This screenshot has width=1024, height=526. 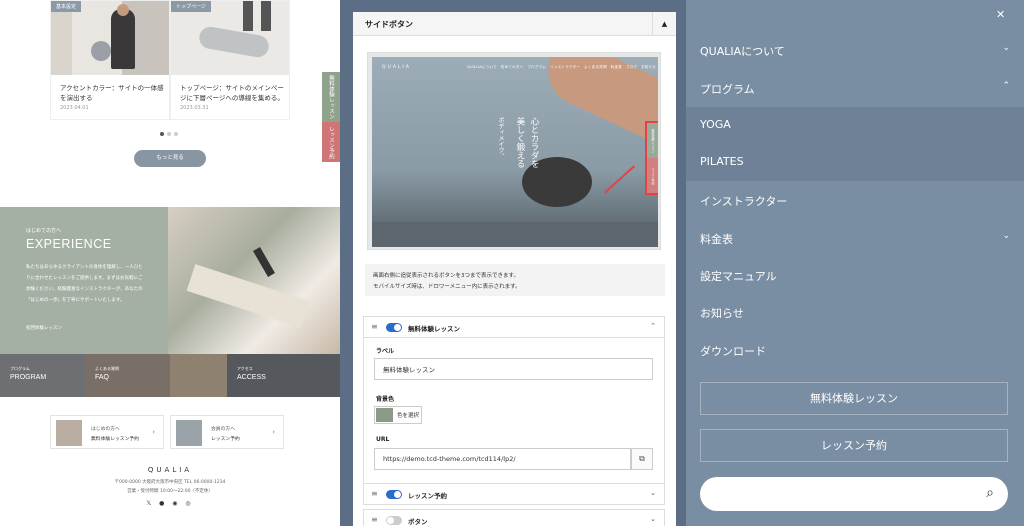 I want to click on card-tag: 基本設定, so click(x=66, y=6).